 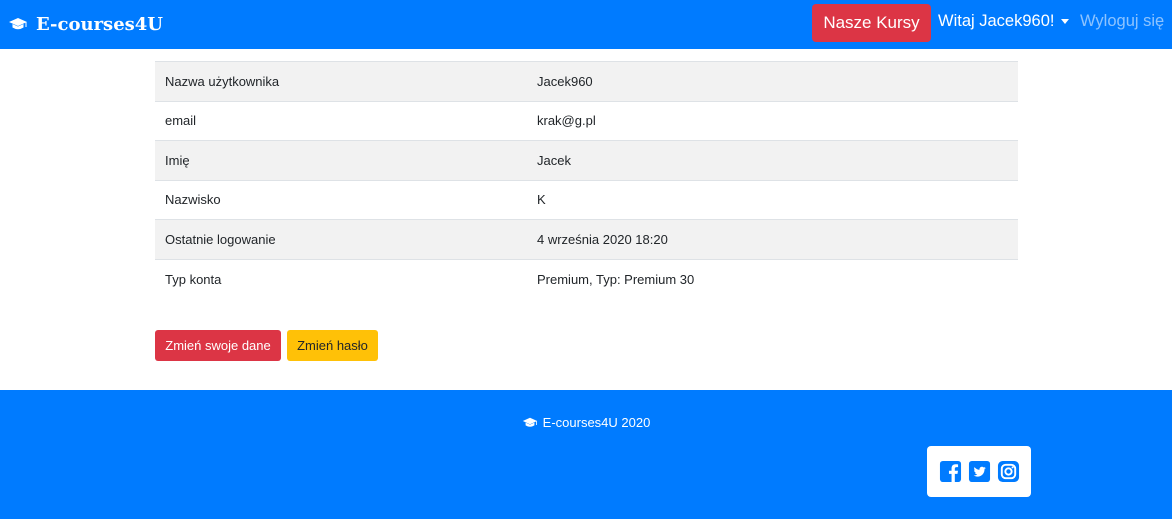 I want to click on instagram-icon, so click(x=1008, y=471).